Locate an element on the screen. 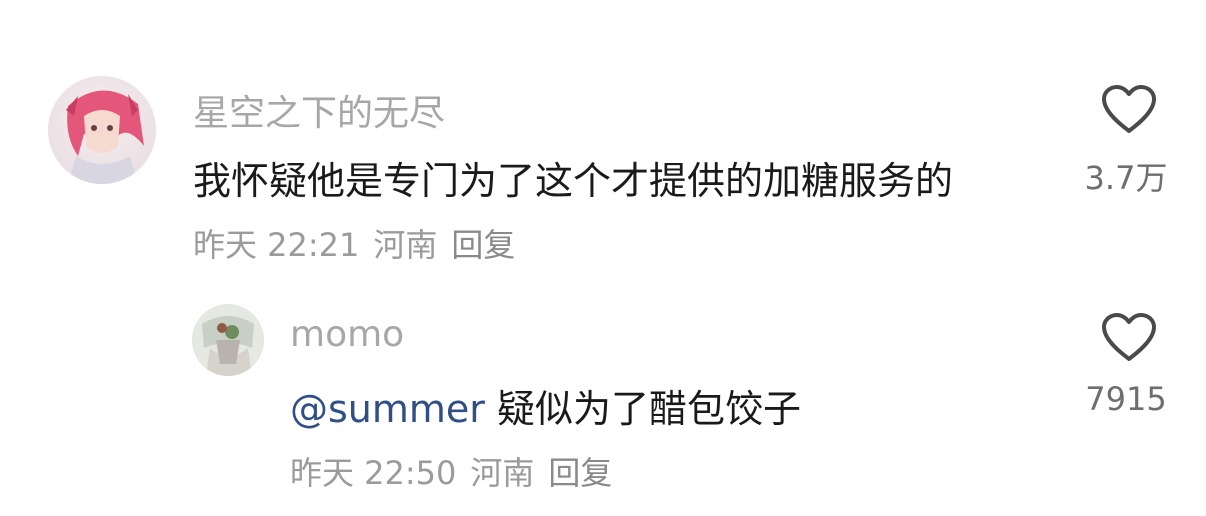  reply-body: 疑似为了醋包饺子 is located at coordinates (643, 409).